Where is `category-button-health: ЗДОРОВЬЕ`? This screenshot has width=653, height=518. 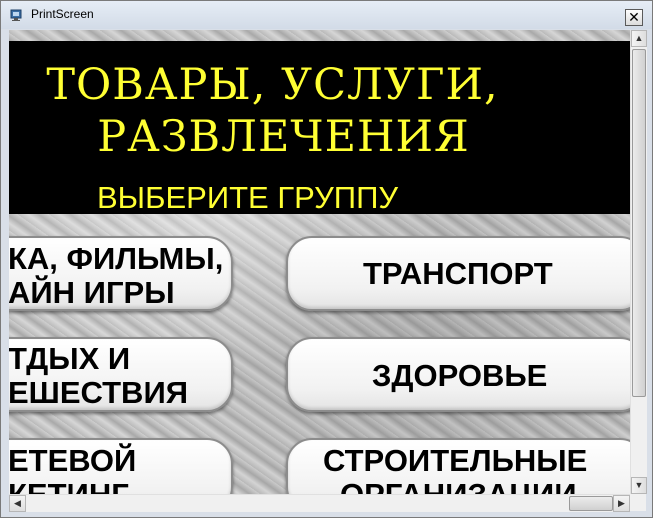 category-button-health: ЗДОРОВЬЕ is located at coordinates (458, 374).